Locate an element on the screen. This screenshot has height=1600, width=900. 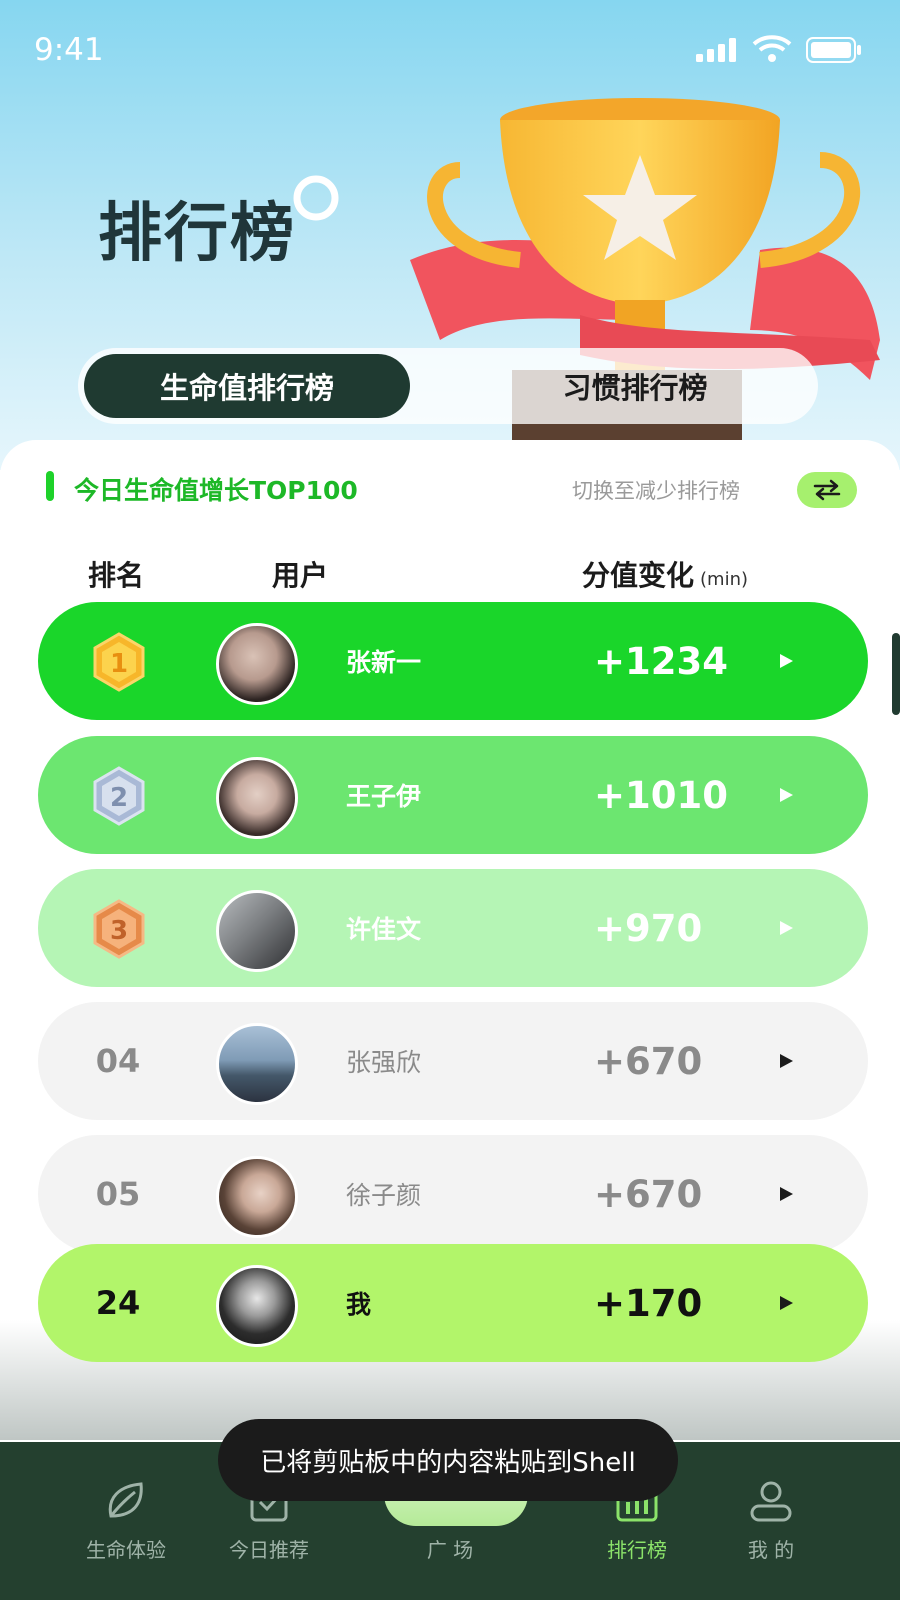
user-name: 许佳文 is located at coordinates (384, 929).